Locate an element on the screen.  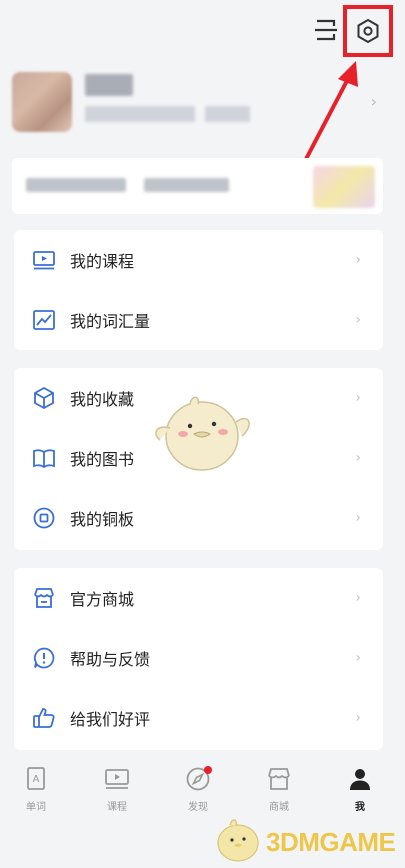
menu-label: 我的词汇量 is located at coordinates (110, 321).